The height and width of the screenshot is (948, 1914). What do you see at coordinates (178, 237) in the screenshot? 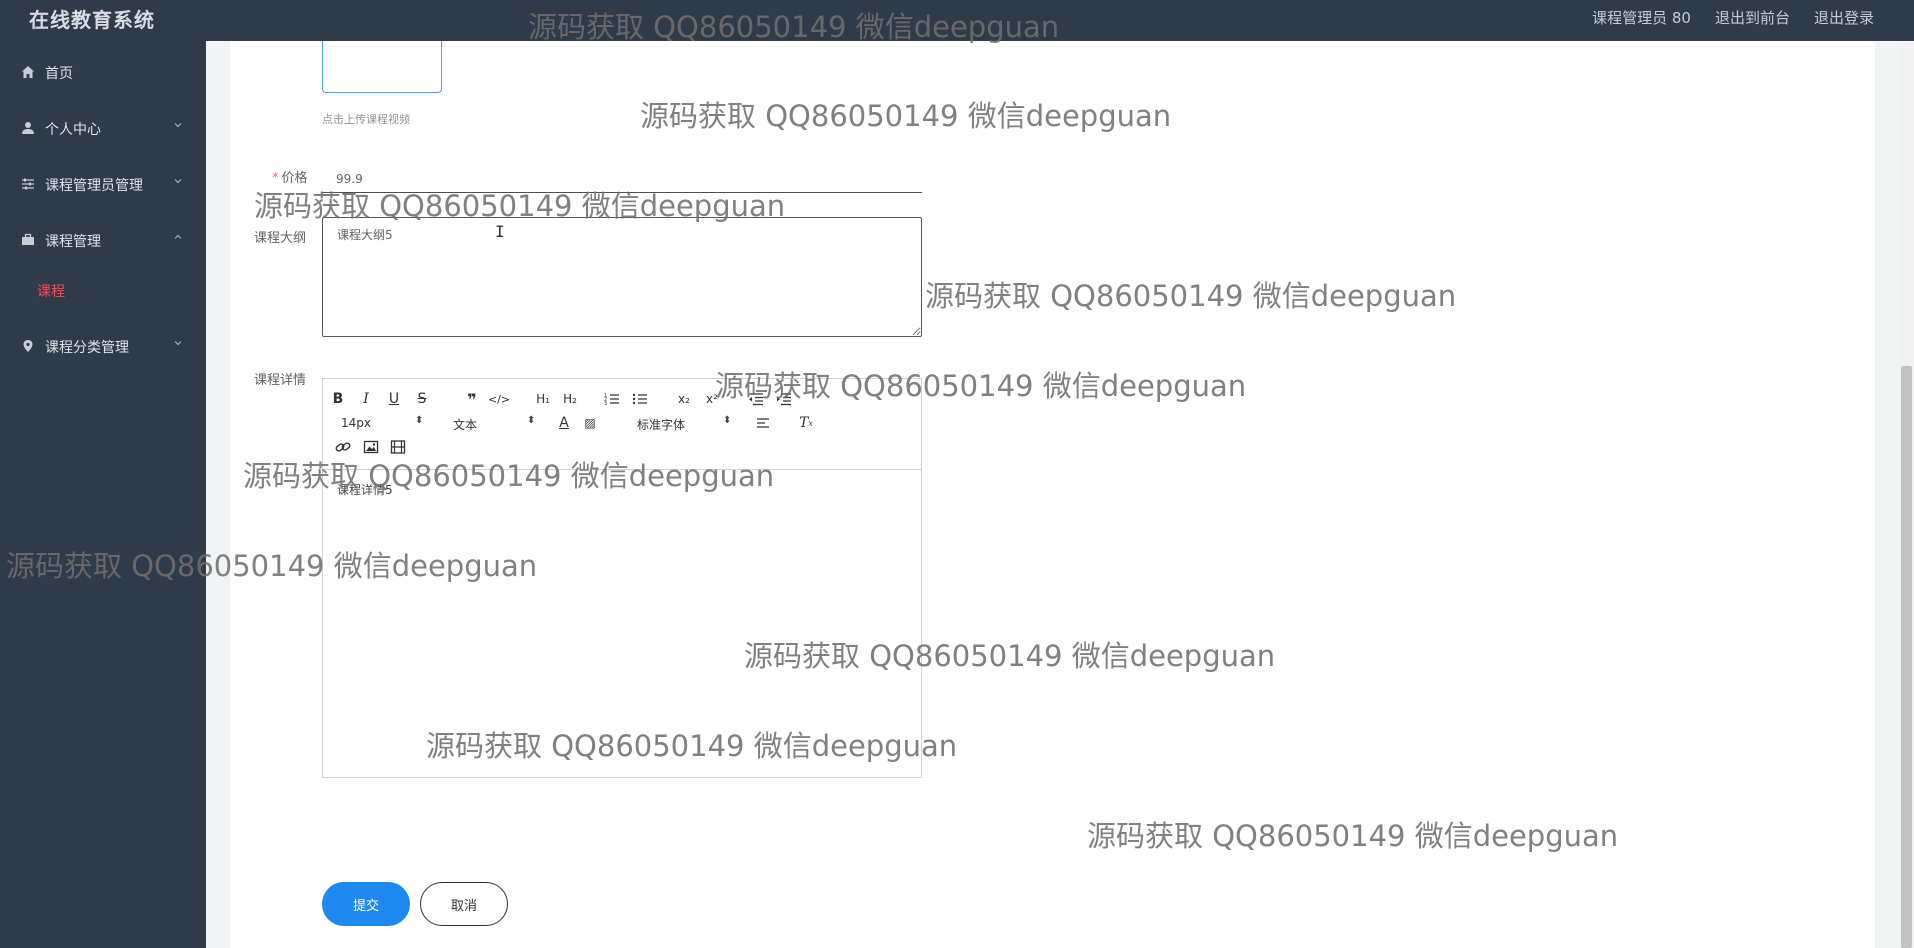
I see `chevron-up-icon` at bounding box center [178, 237].